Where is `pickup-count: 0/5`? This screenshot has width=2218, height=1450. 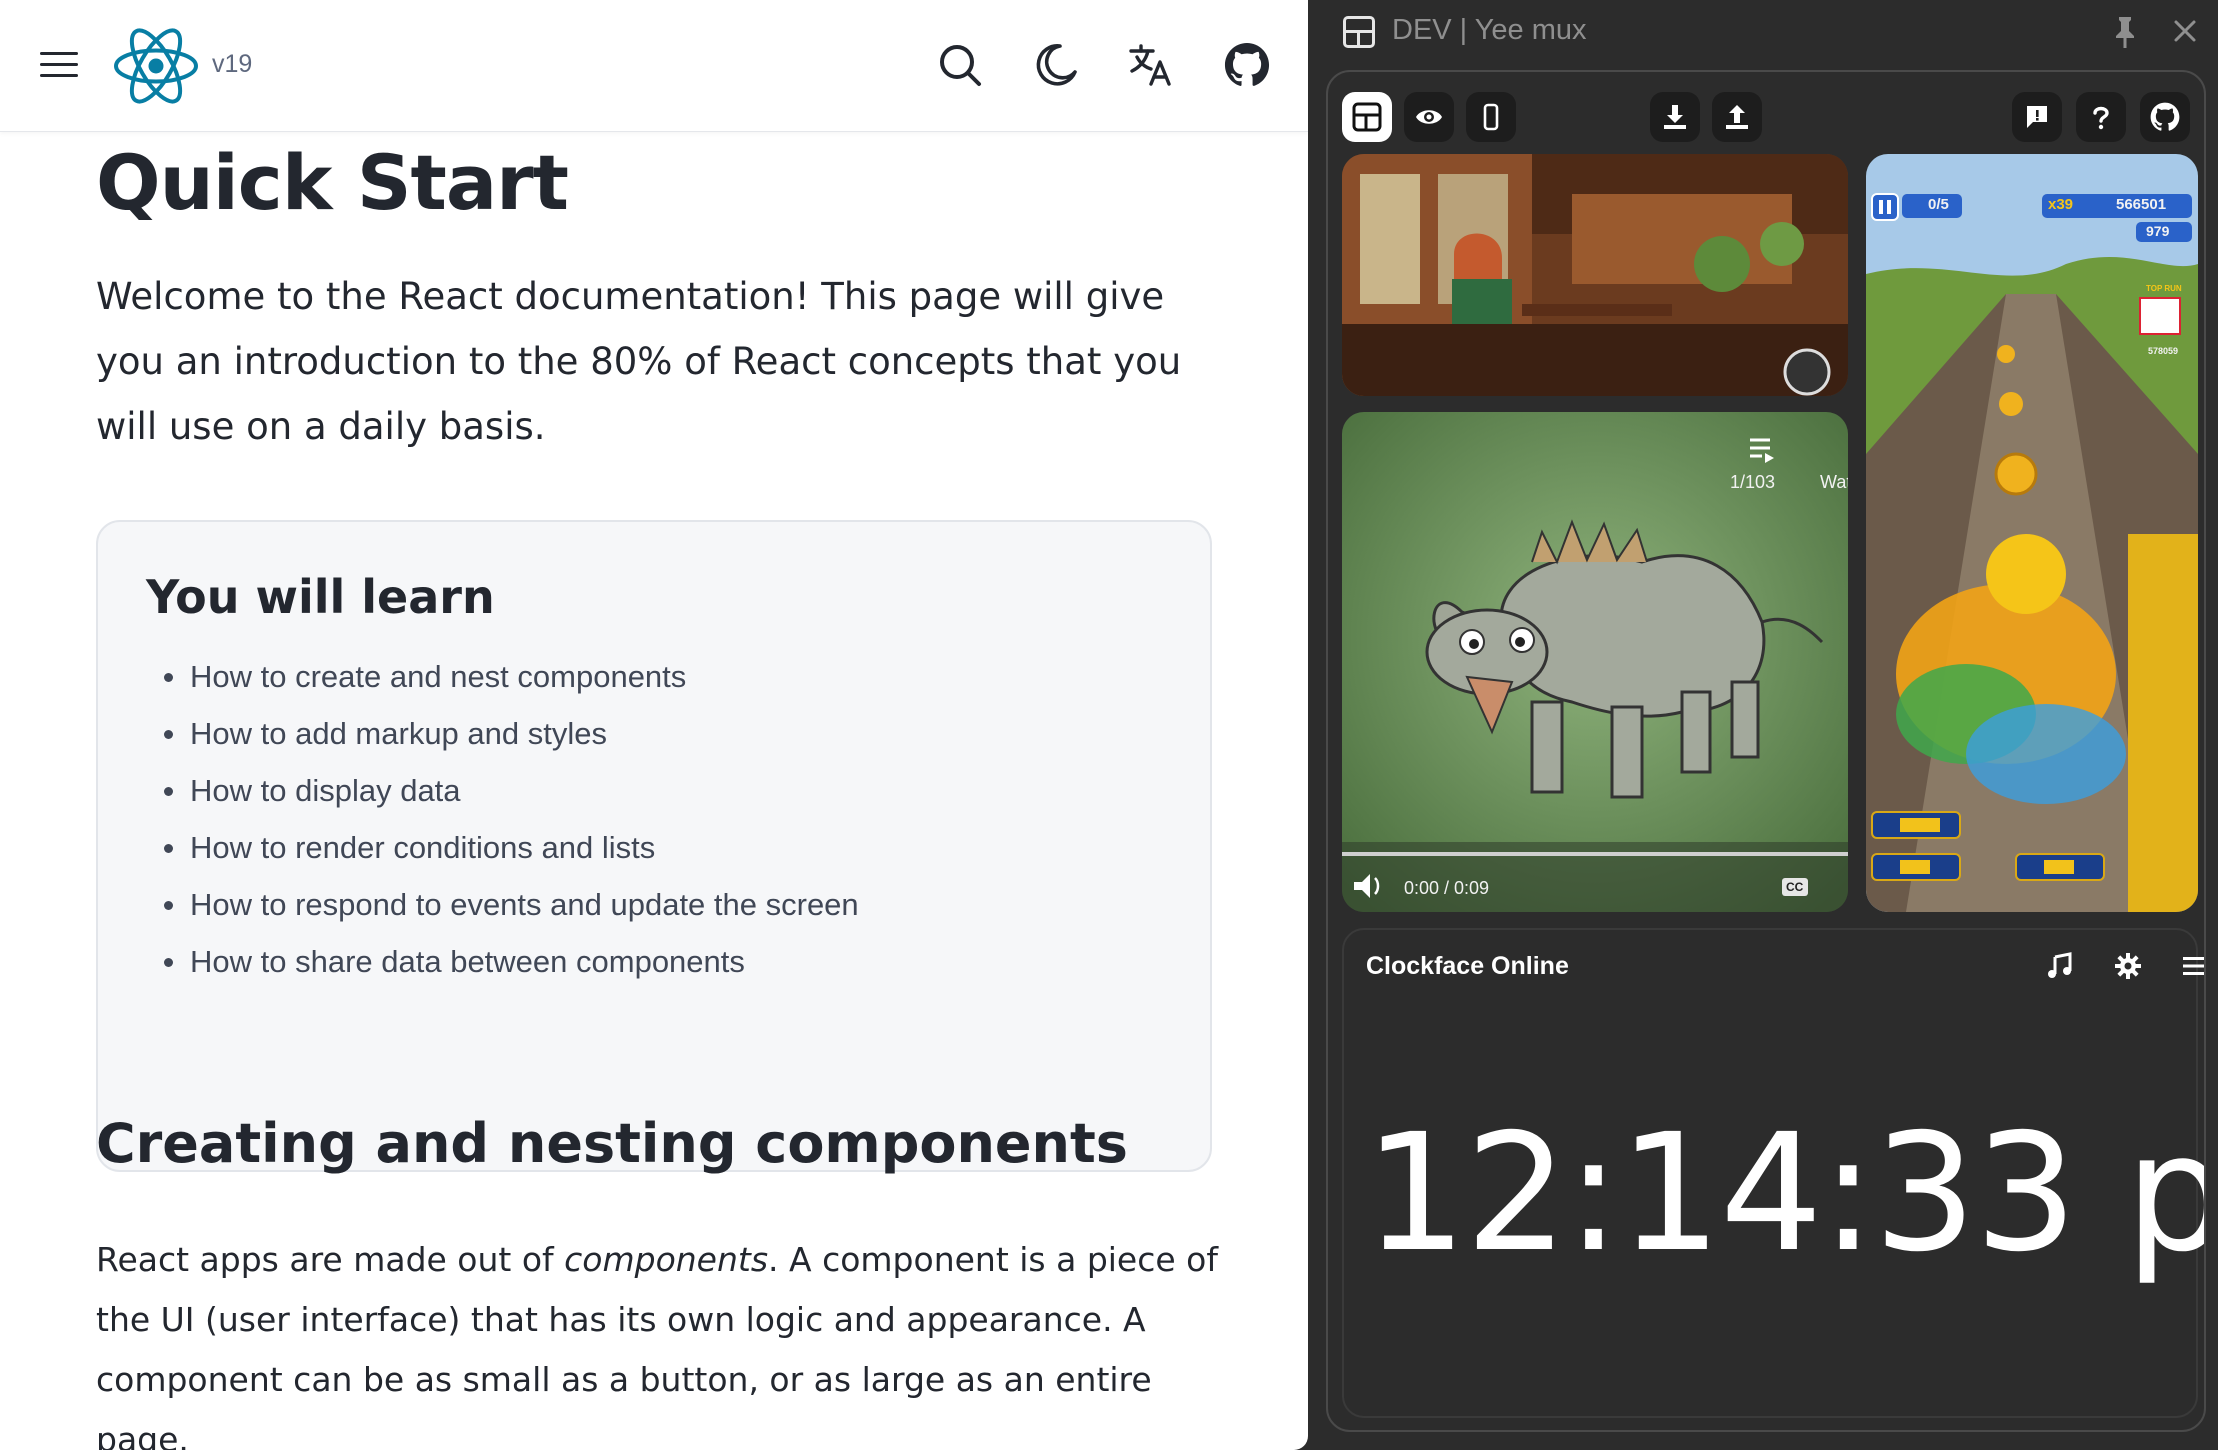
pickup-count: 0/5 is located at coordinates (1938, 204).